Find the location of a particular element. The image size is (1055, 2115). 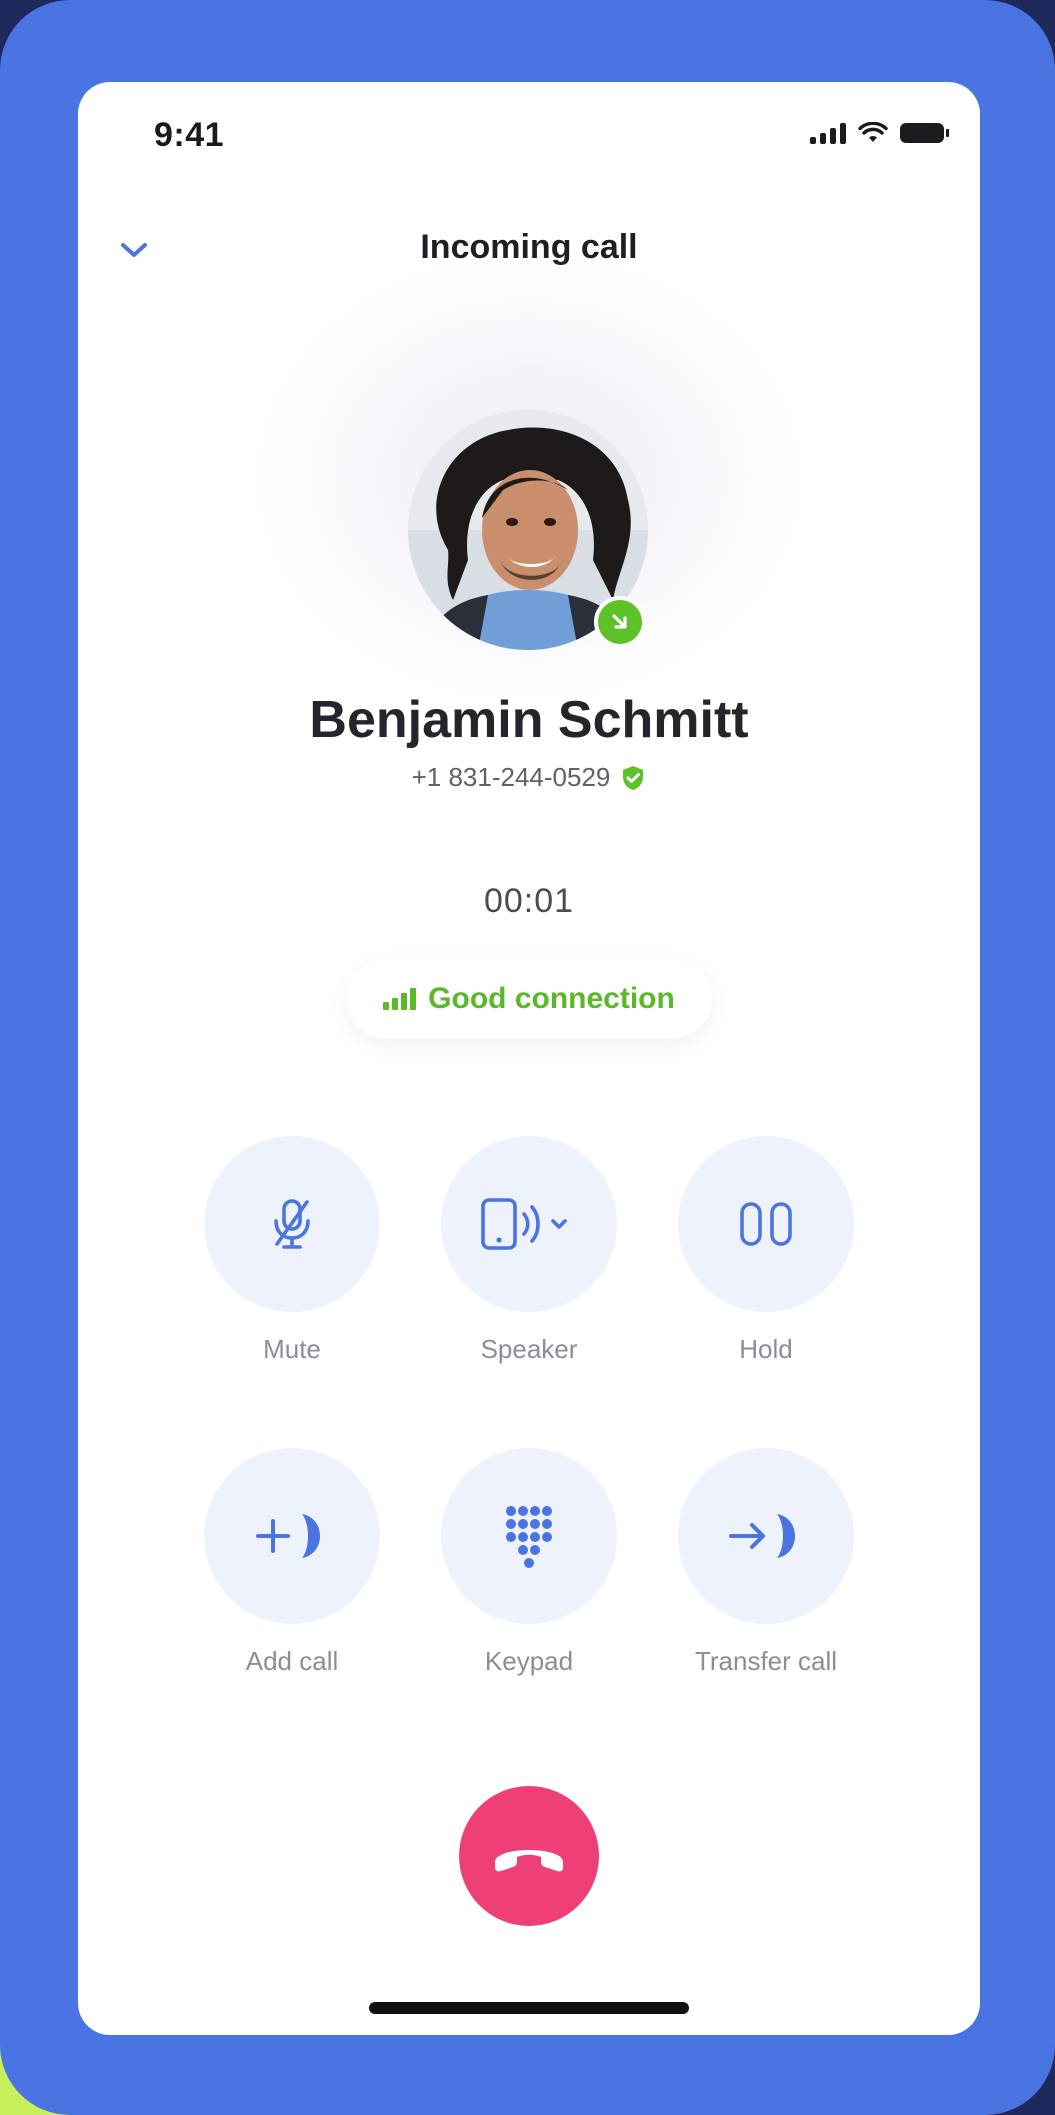

transfer-call-button is located at coordinates (766, 1536).